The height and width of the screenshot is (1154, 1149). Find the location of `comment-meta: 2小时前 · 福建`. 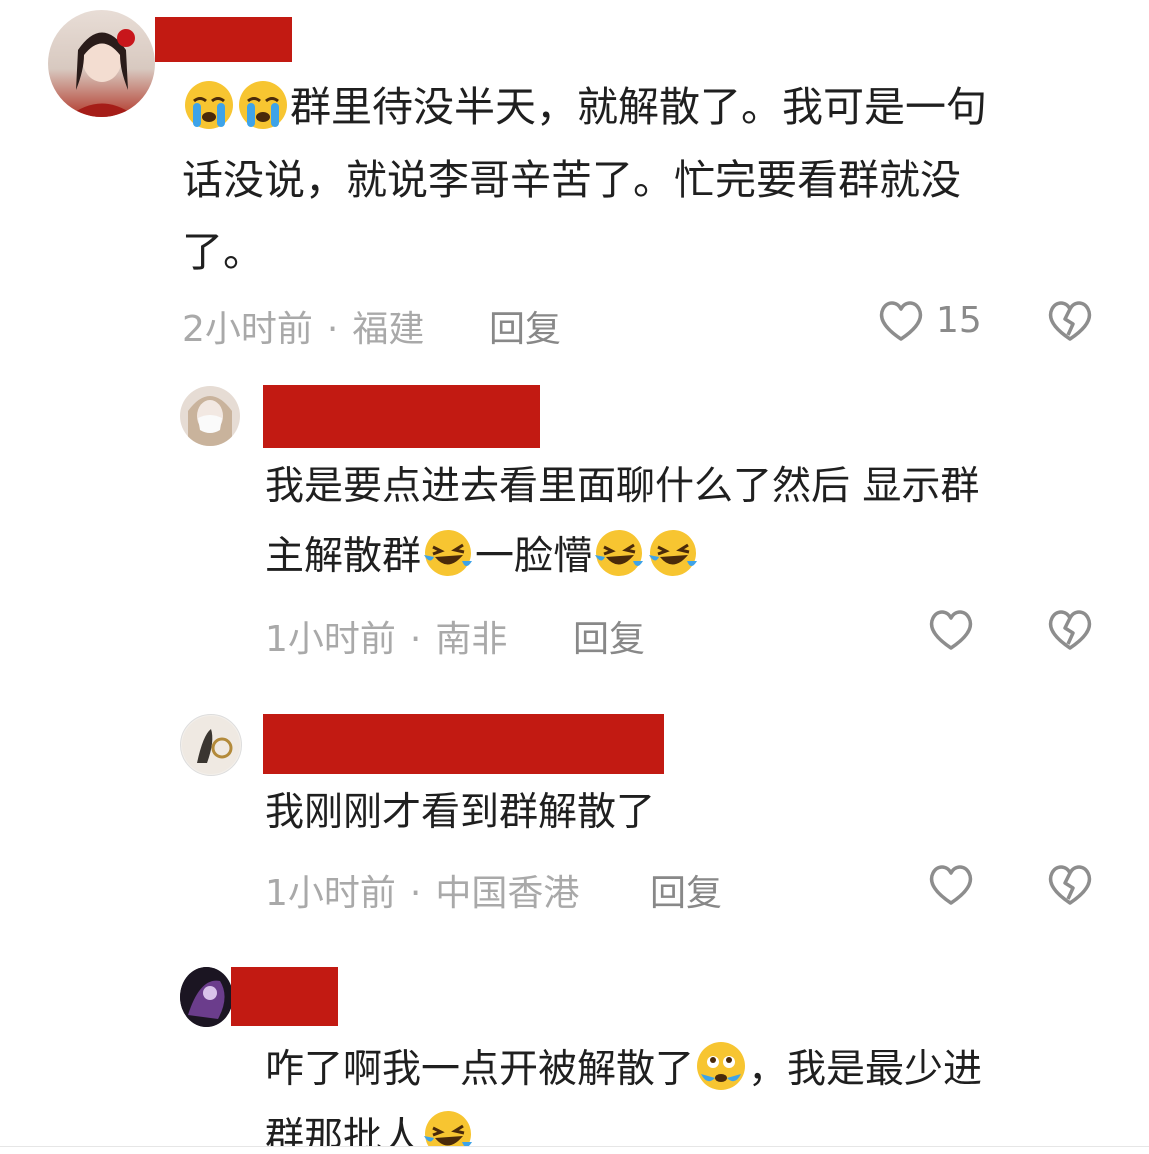

comment-meta: 2小时前 · 福建 is located at coordinates (303, 326).